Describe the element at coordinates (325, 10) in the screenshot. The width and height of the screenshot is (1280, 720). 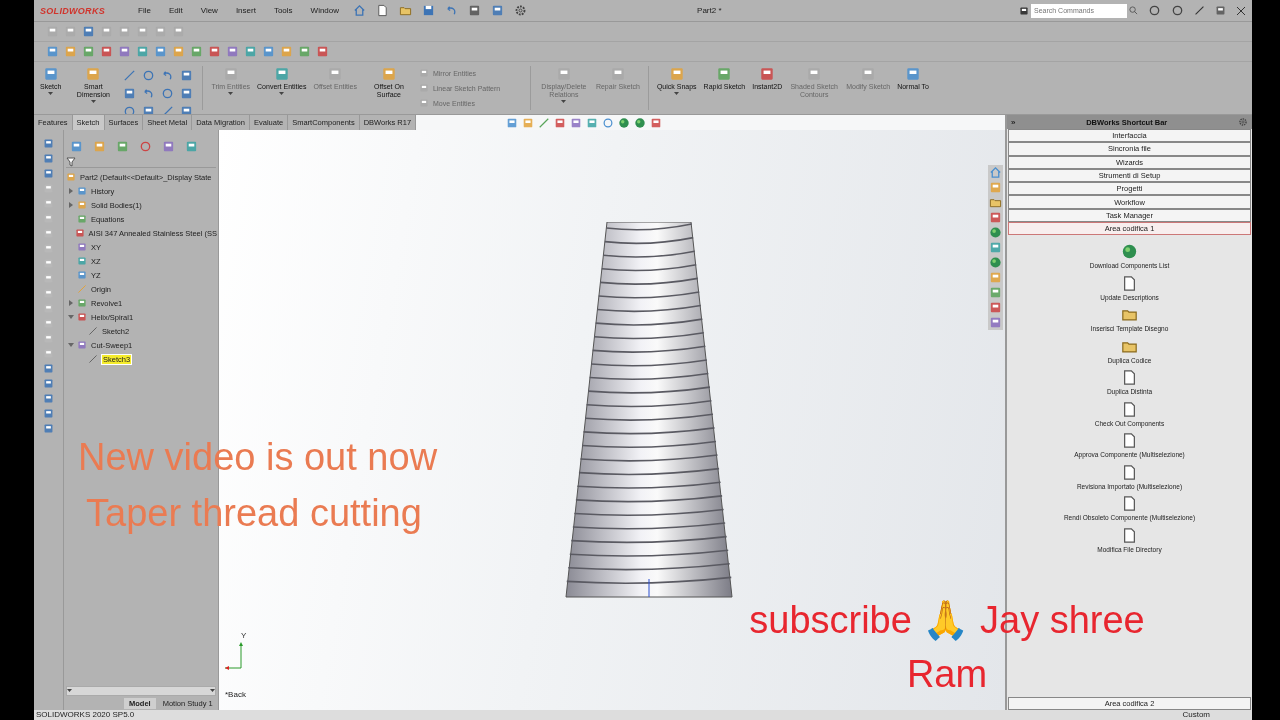
I see `menu-item: Window` at that location.